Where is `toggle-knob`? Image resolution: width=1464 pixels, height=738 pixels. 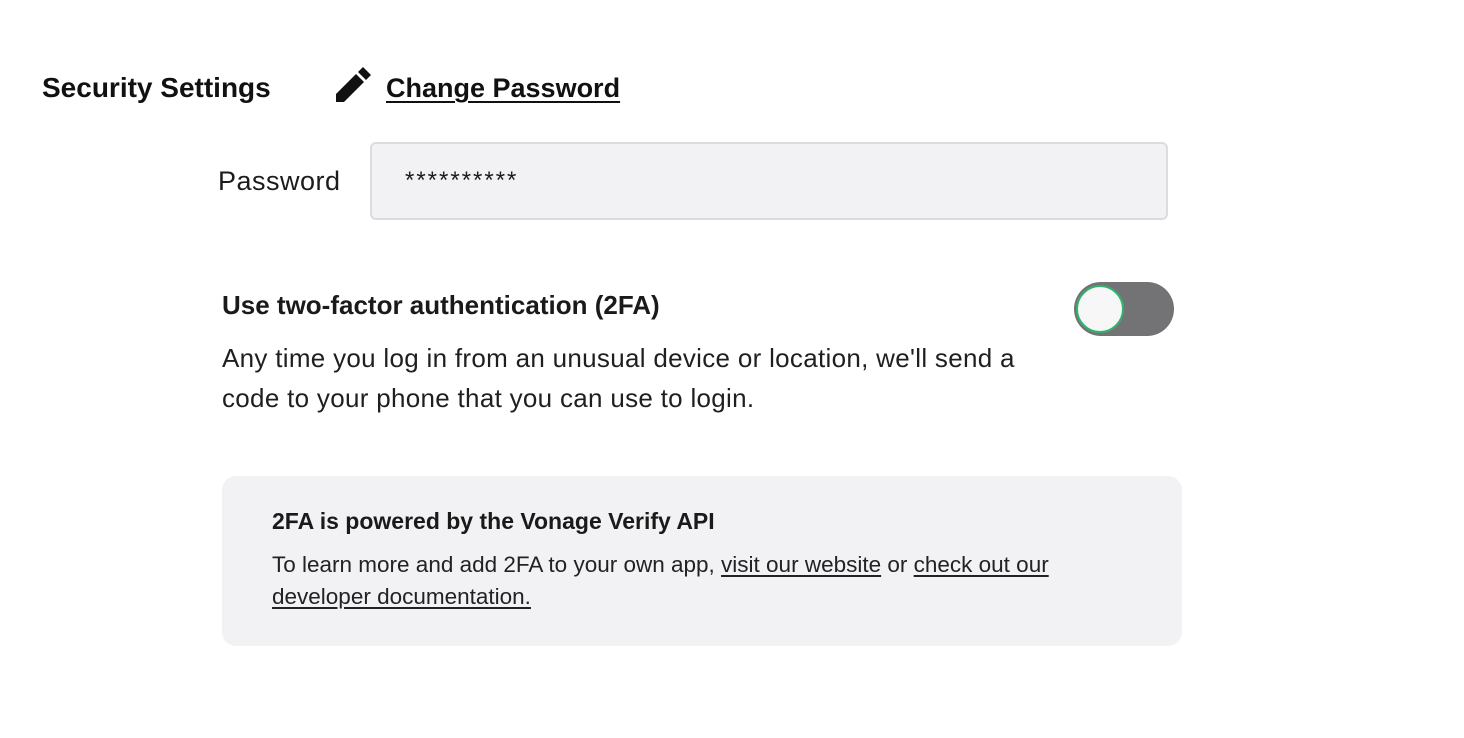 toggle-knob is located at coordinates (1100, 309).